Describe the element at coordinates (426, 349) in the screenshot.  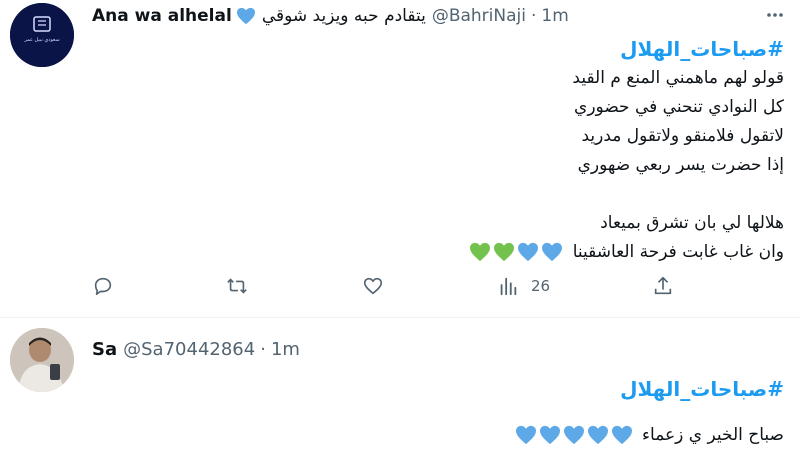
I see `tweet-header: Sa @Sa70442864 · 1m` at that location.